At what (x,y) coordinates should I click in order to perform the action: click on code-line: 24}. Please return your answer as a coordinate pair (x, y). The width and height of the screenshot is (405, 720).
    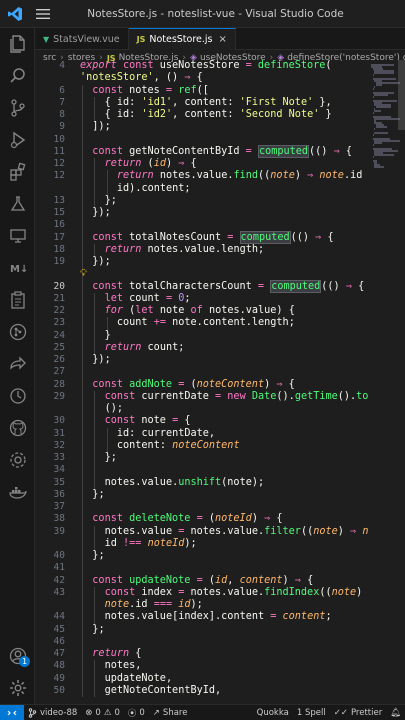
    Looking at the image, I should click on (201, 335).